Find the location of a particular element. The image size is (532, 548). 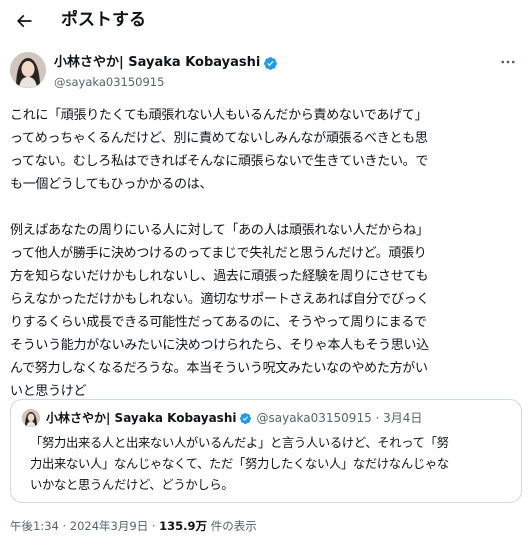

quote-line: 「努力出来る人と出来ない人がいるんだよ」と言う人いるけど、それって「努 is located at coordinates (239, 443).